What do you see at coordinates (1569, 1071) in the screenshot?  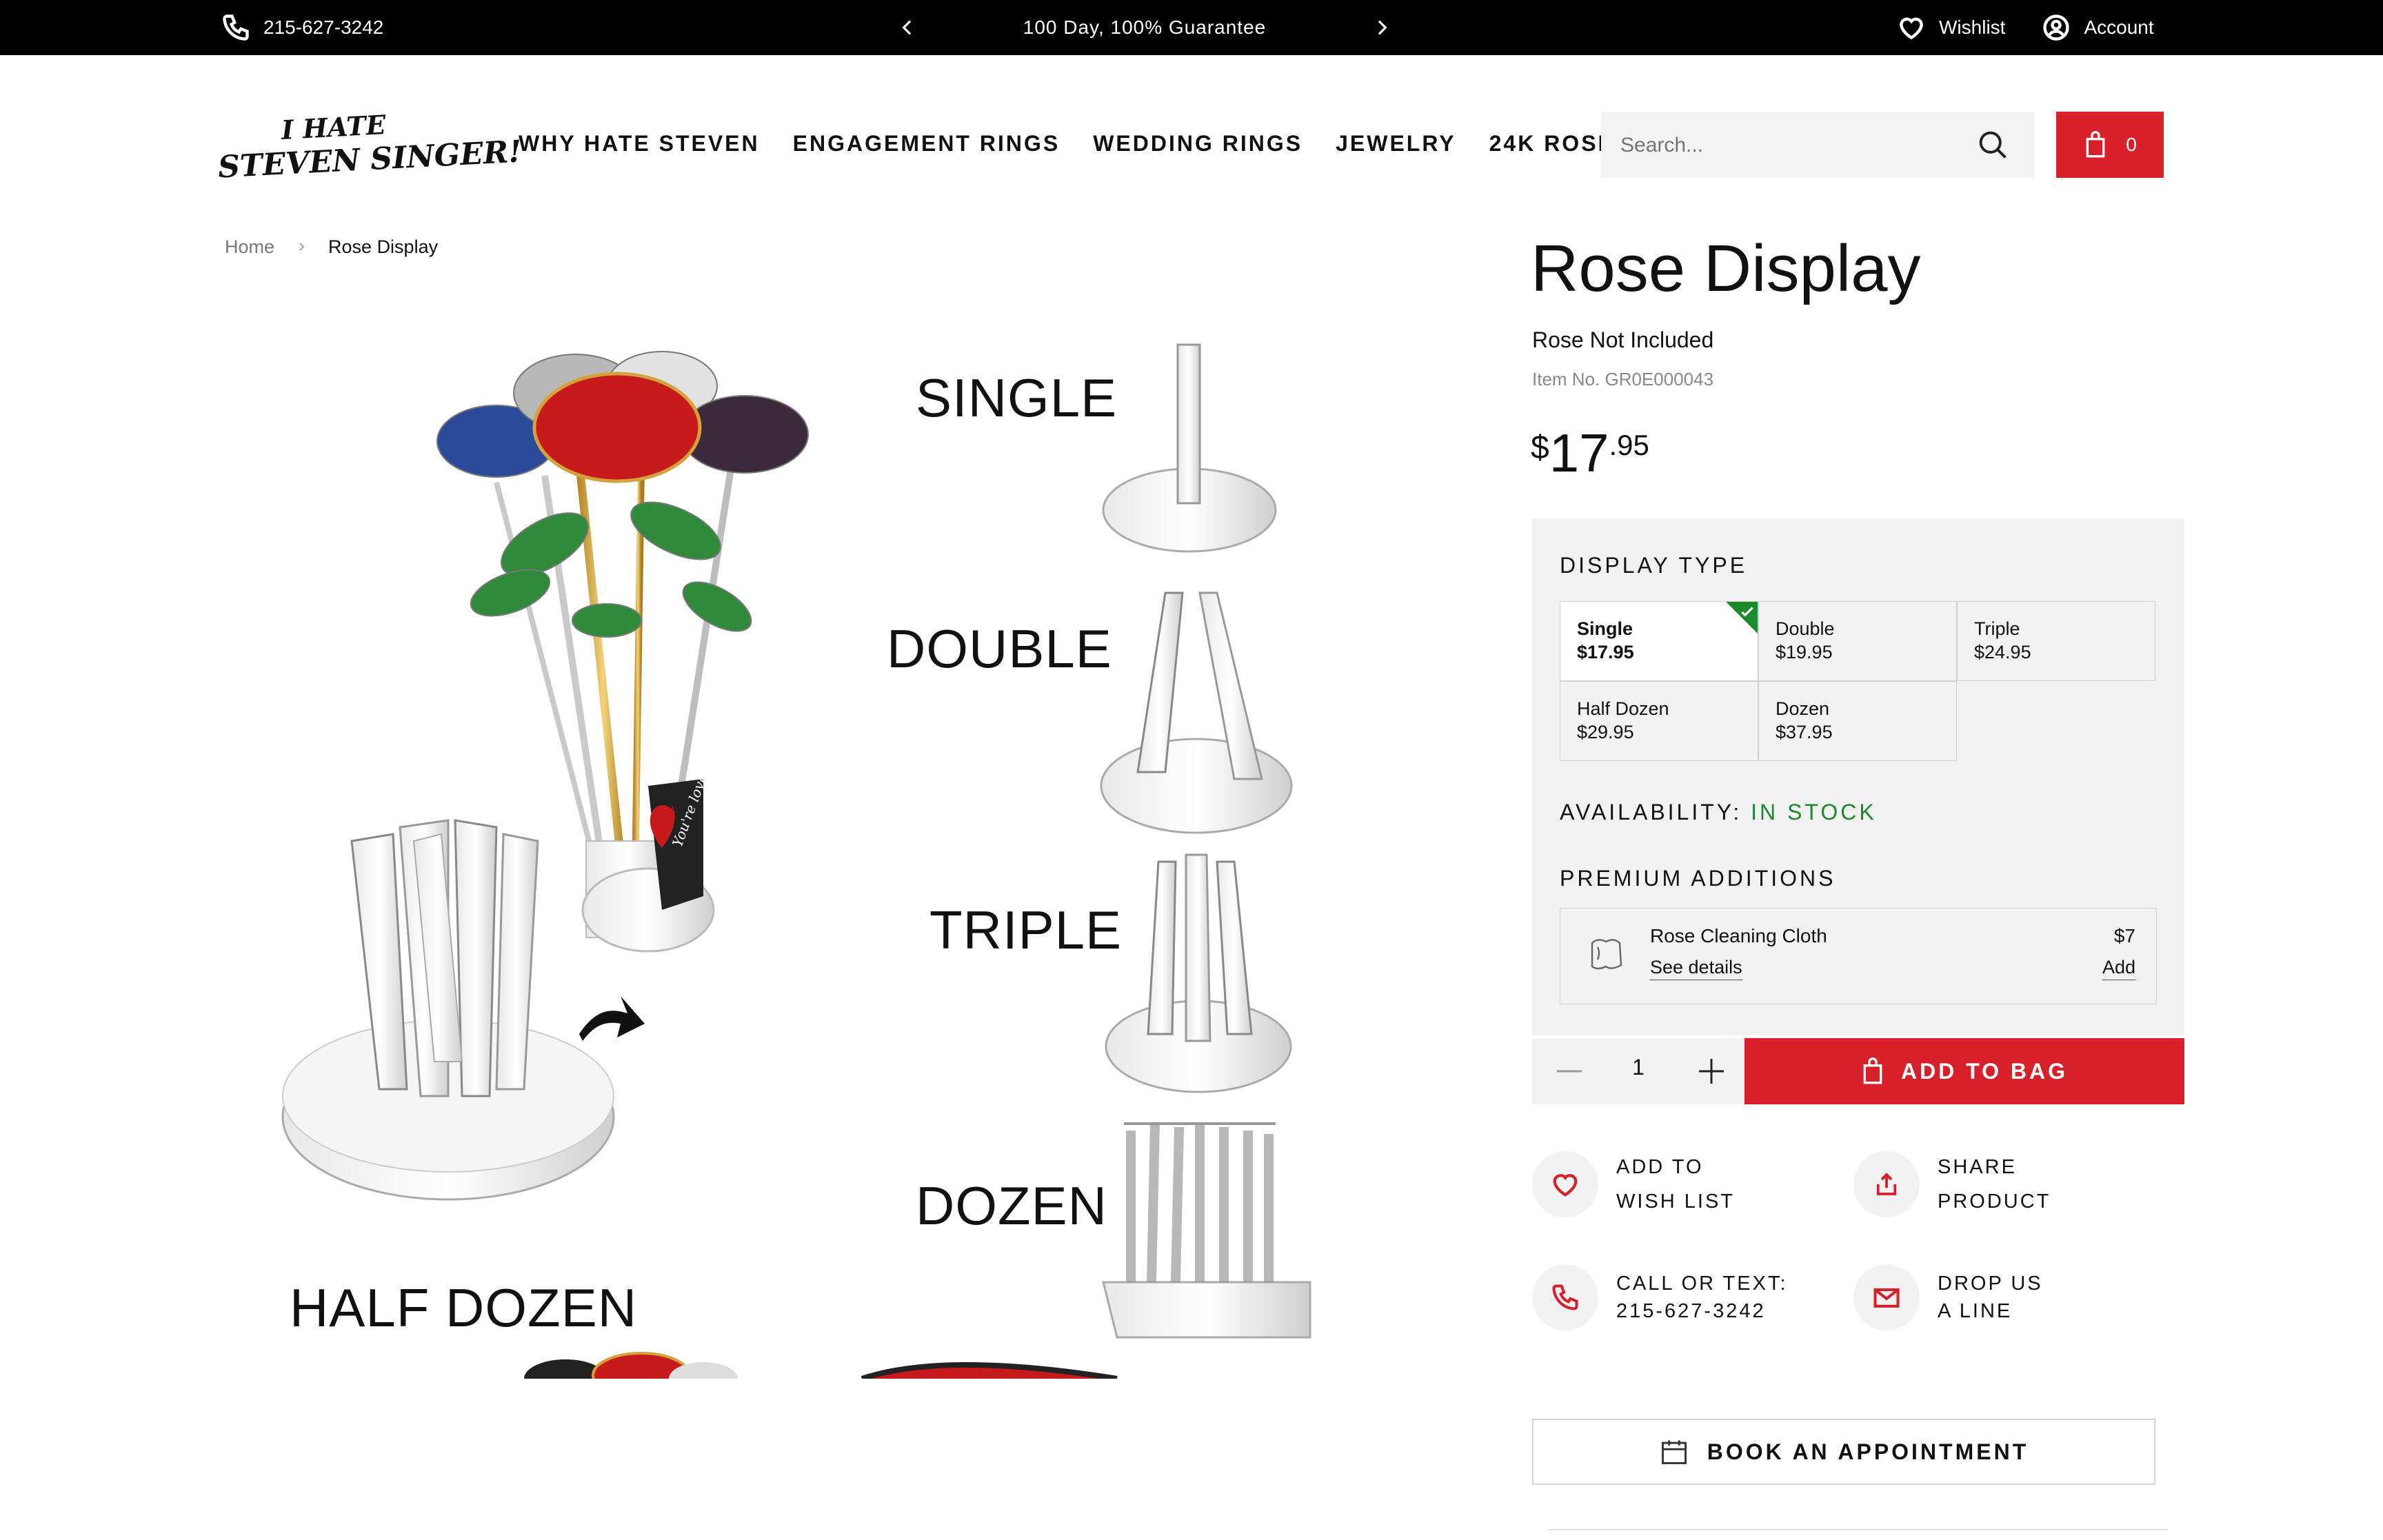 I see `minus-icon` at bounding box center [1569, 1071].